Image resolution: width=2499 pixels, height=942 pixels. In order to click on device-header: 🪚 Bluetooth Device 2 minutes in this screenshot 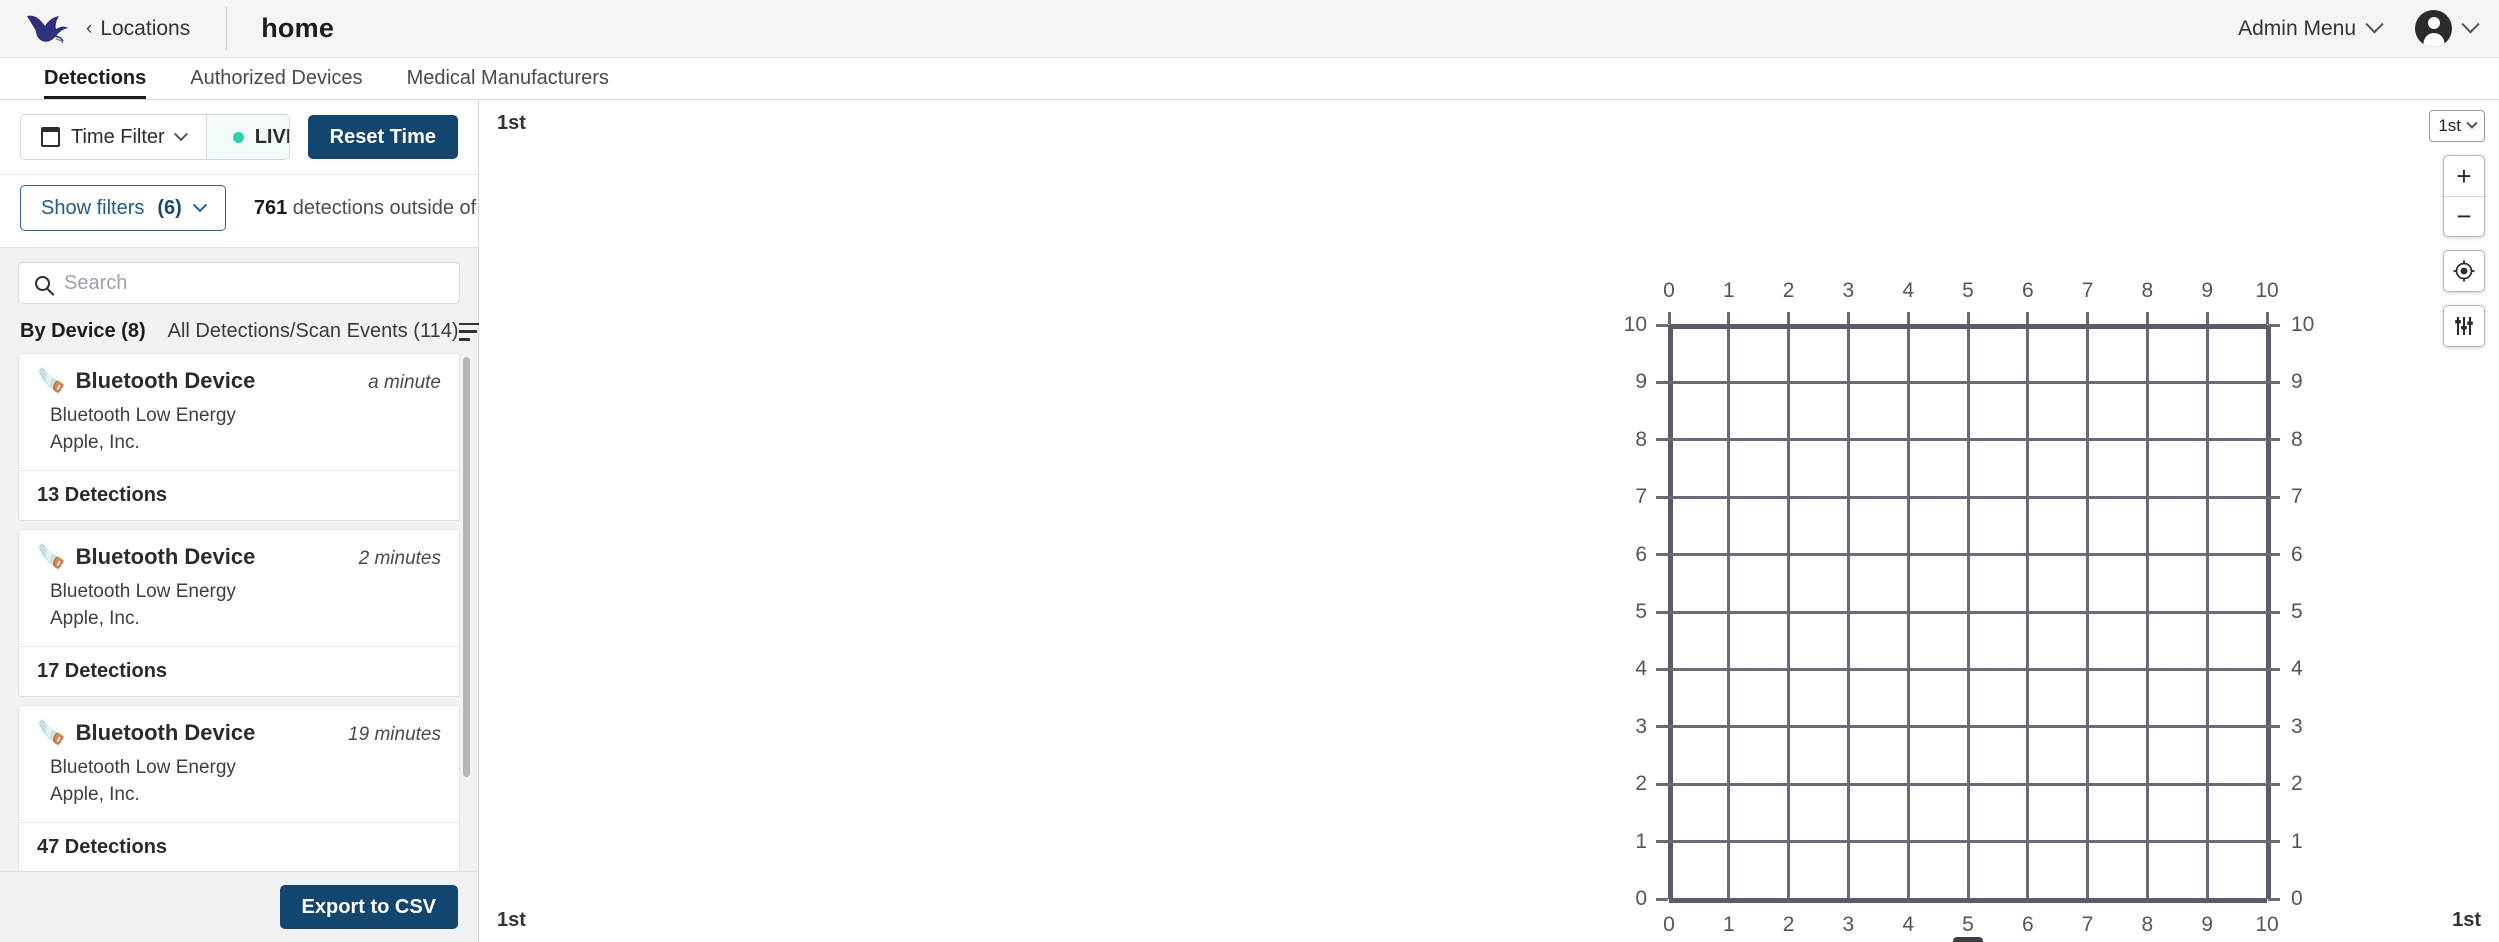, I will do `click(239, 553)`.